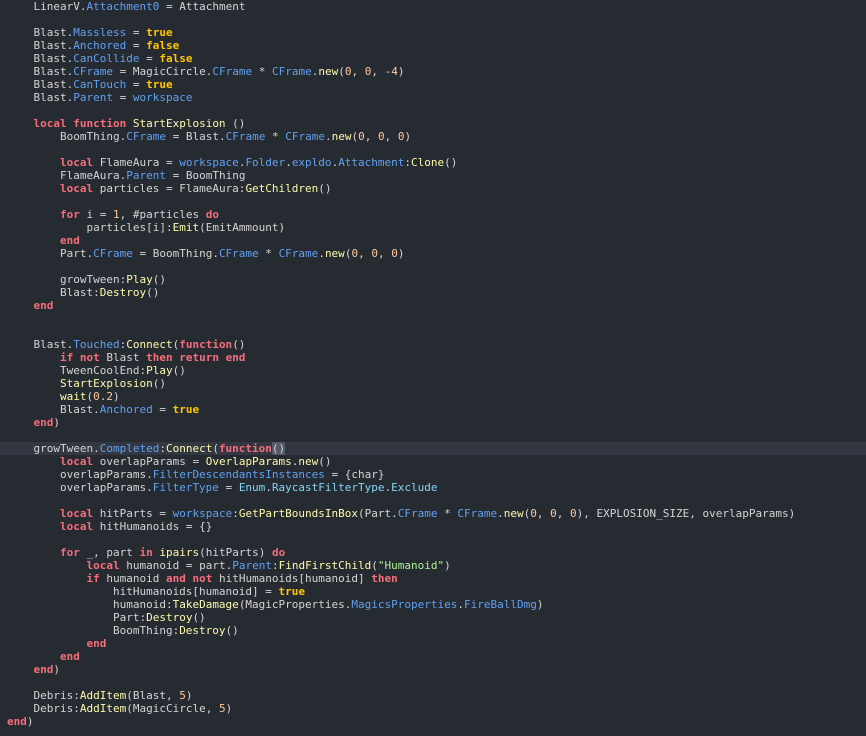 The width and height of the screenshot is (866, 736). Describe the element at coordinates (176, 58) in the screenshot. I see `code-token: false` at that location.